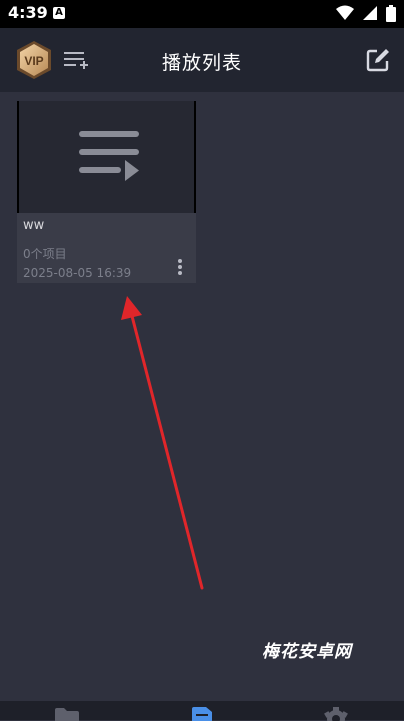 The width and height of the screenshot is (404, 721). What do you see at coordinates (336, 714) in the screenshot?
I see `settings-icon` at bounding box center [336, 714].